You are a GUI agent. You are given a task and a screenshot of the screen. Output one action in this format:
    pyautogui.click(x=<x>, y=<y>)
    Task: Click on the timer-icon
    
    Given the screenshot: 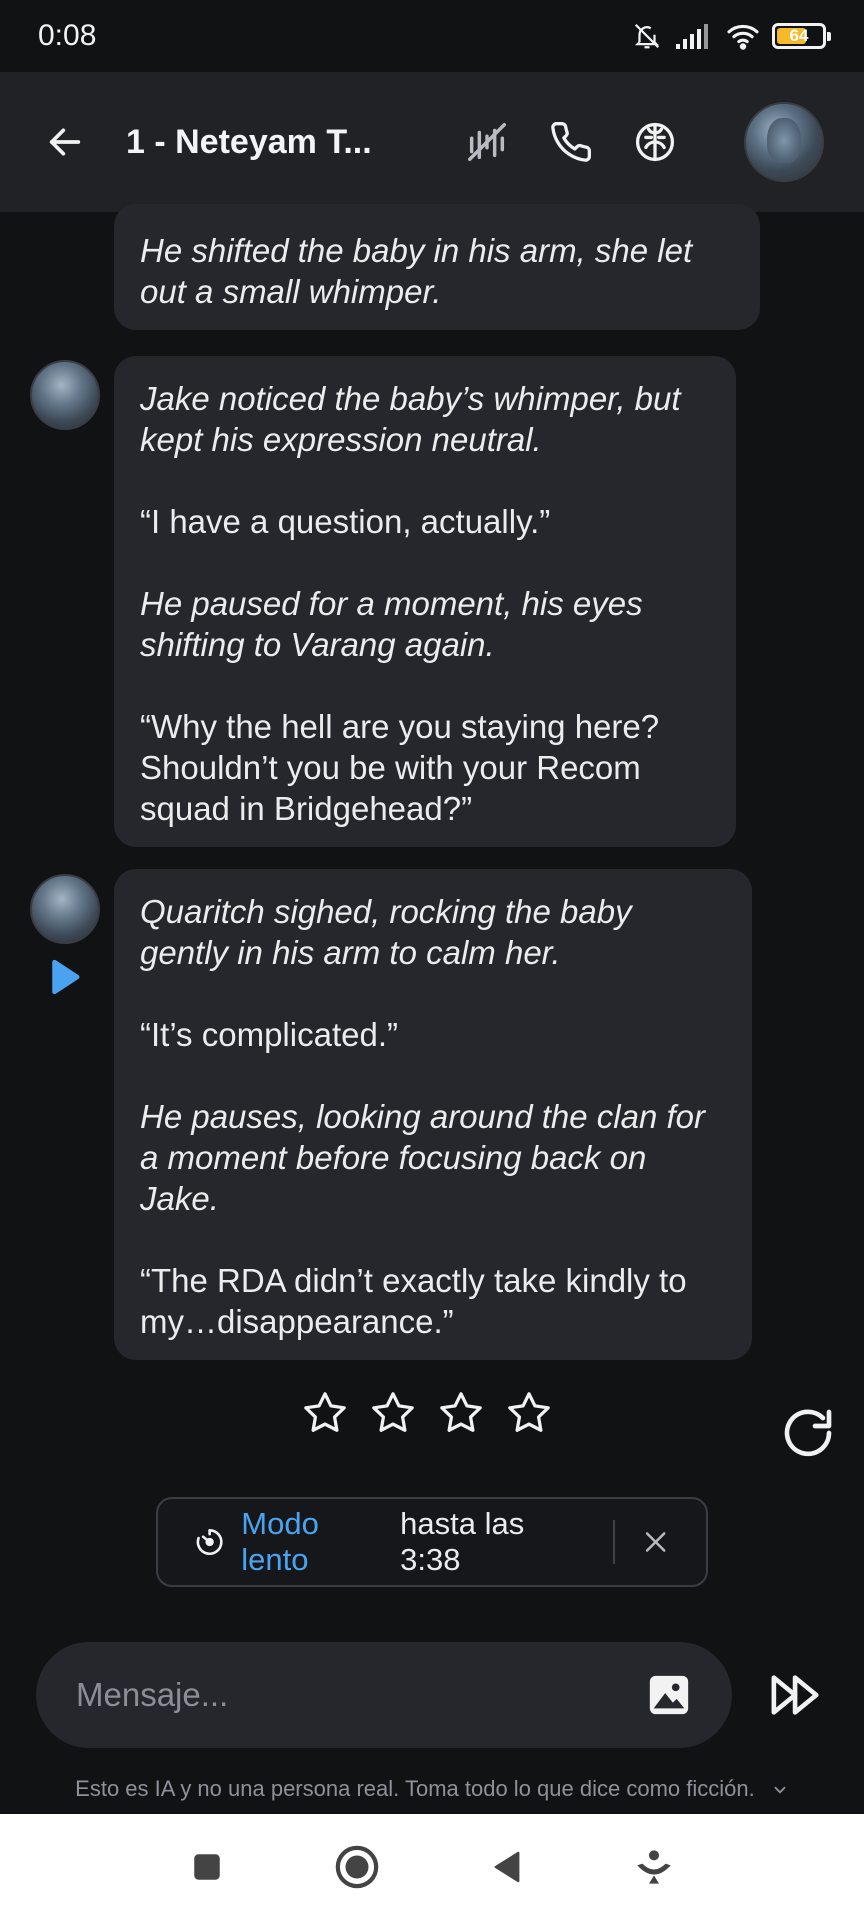 What is the action you would take?
    pyautogui.click(x=209, y=1542)
    